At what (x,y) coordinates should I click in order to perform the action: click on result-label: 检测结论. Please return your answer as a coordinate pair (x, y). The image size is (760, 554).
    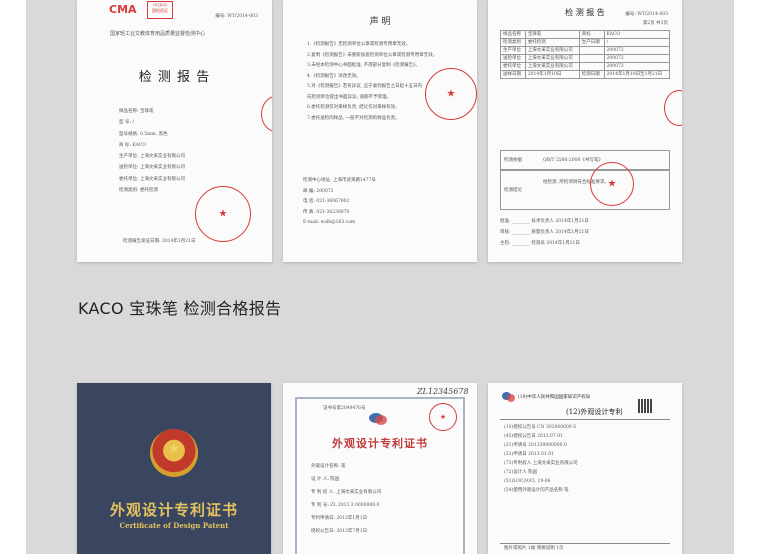
    Looking at the image, I should click on (513, 190).